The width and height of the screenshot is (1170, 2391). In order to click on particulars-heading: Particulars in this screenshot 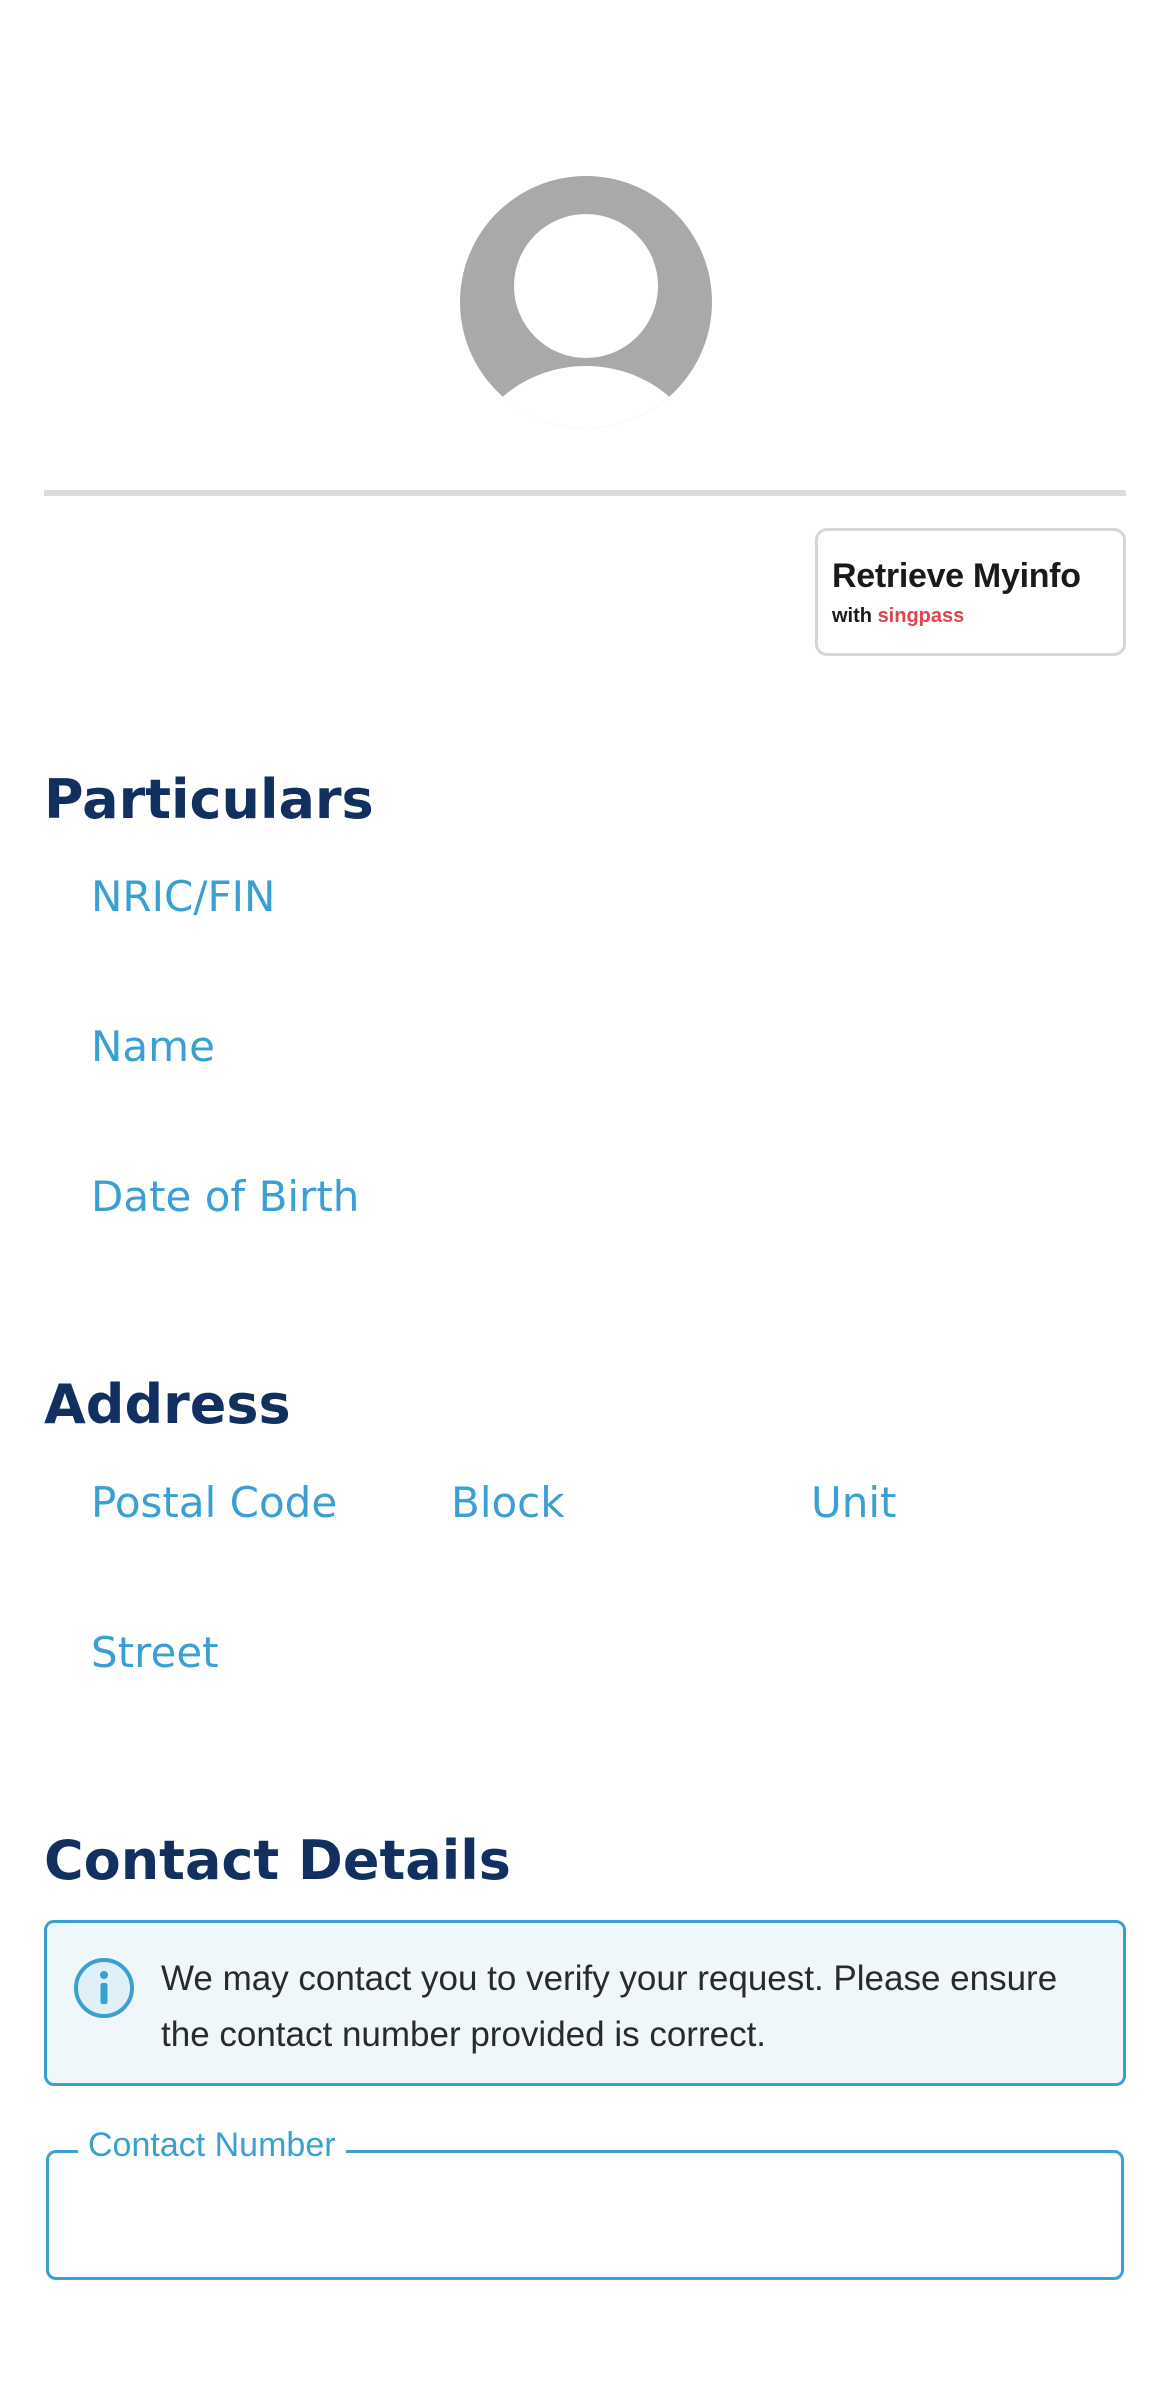, I will do `click(209, 799)`.